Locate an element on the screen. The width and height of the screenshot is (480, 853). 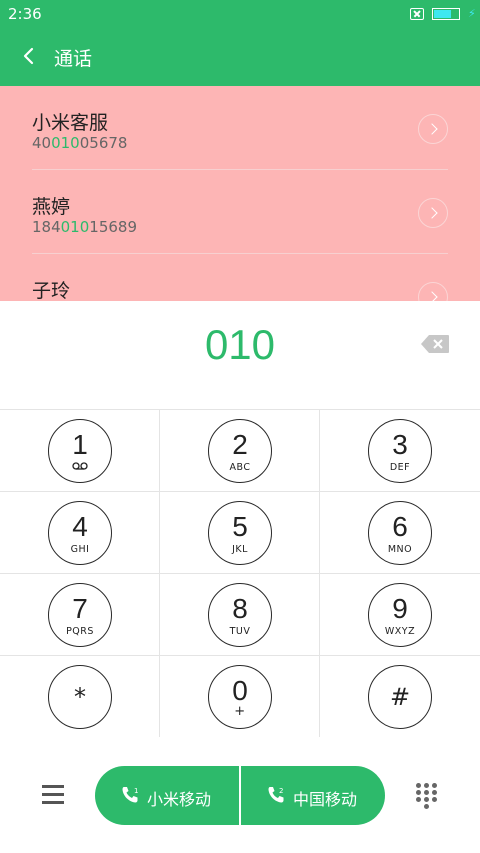
key-circle: 3 DEF is located at coordinates (400, 451).